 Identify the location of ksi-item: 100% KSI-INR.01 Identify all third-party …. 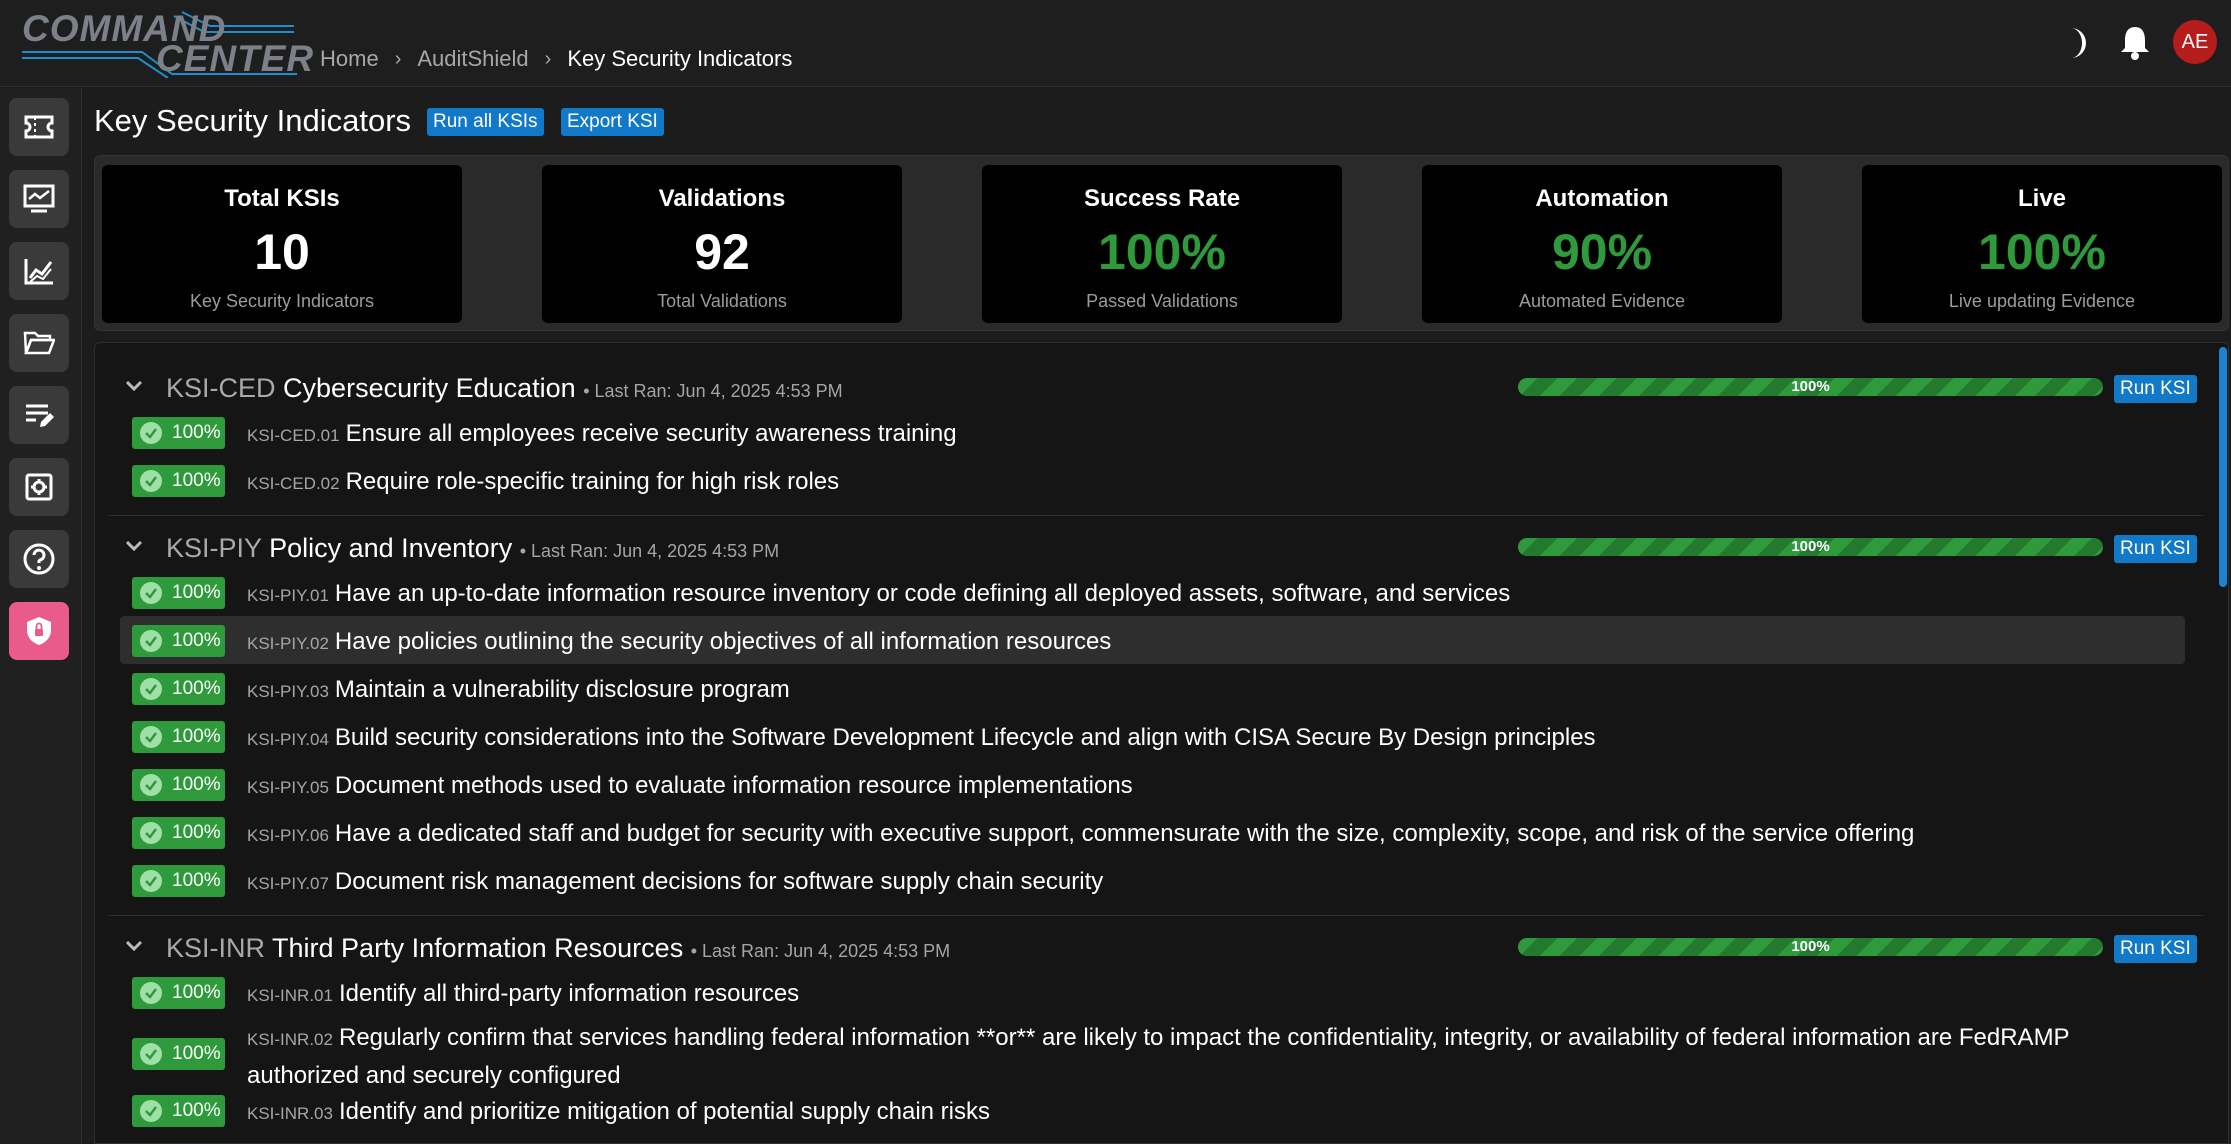
(1155, 992).